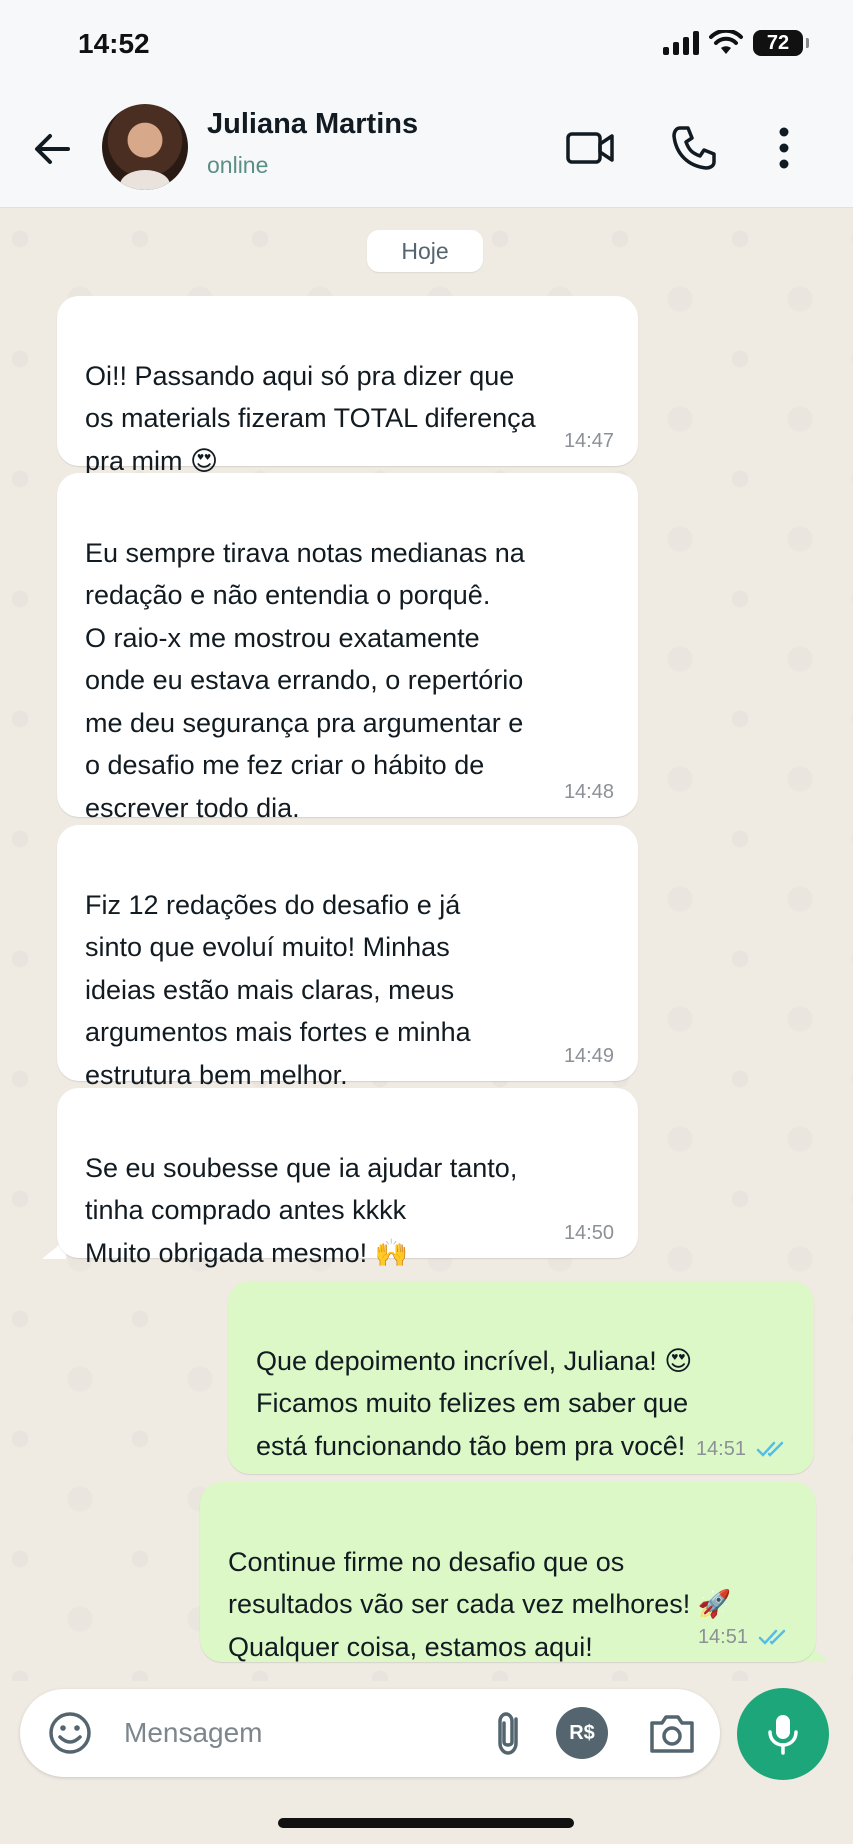  I want to click on message-time: 14:49, so click(588, 1056).